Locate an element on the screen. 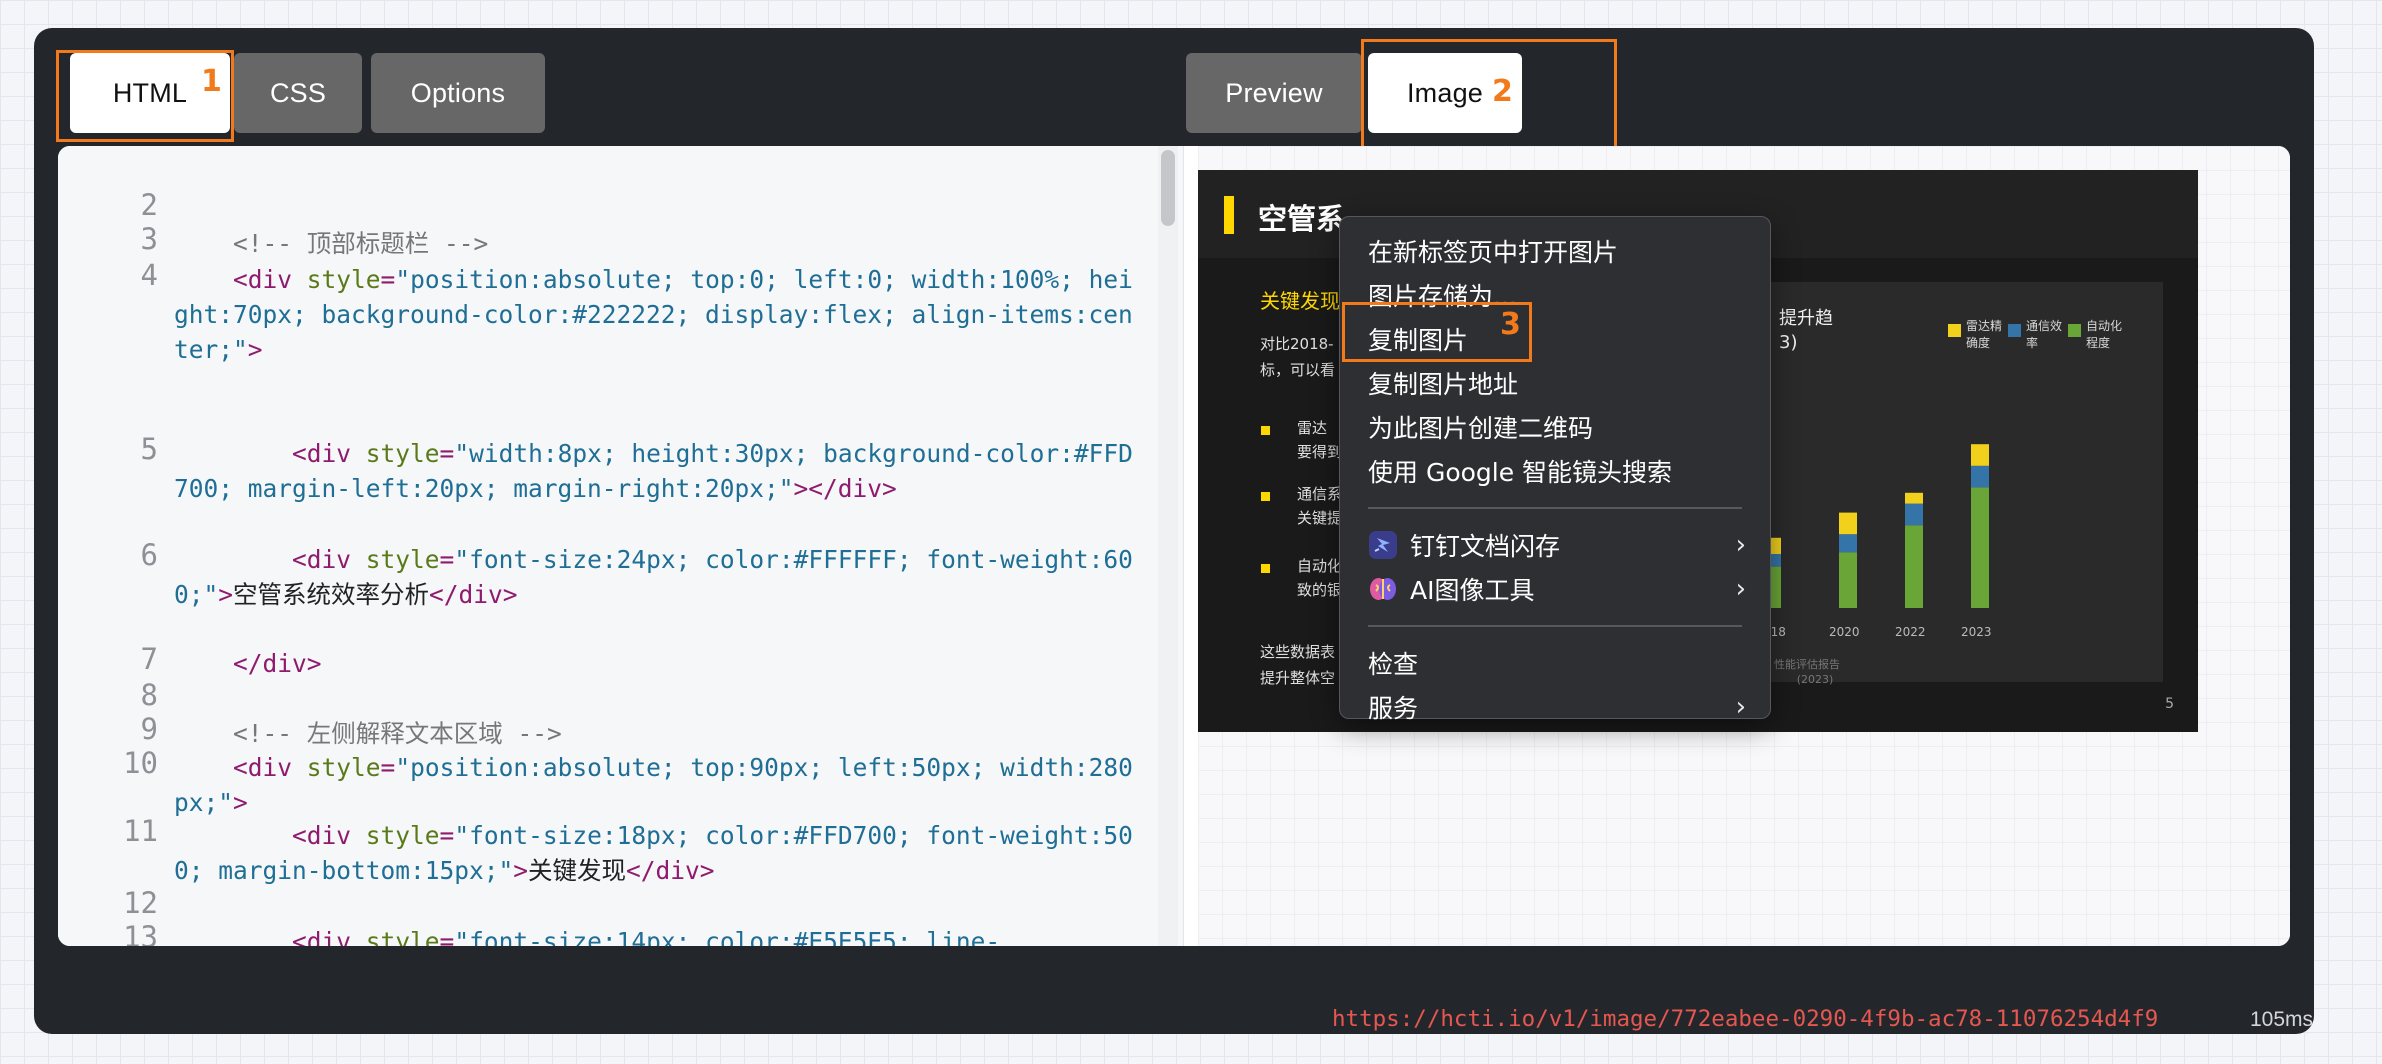 This screenshot has width=2382, height=1064. menu-item-label: 为此图片创建二维码 is located at coordinates (1481, 428).